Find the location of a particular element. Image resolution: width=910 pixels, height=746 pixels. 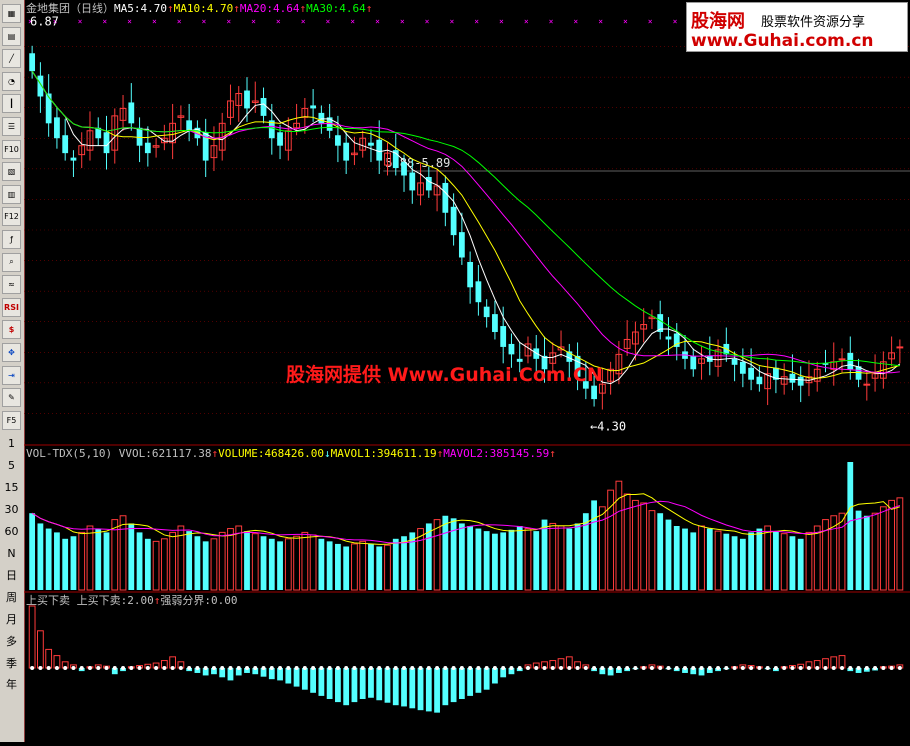

ind-legend-label-0: 上买下卖 上买下卖: is located at coordinates (77, 600).